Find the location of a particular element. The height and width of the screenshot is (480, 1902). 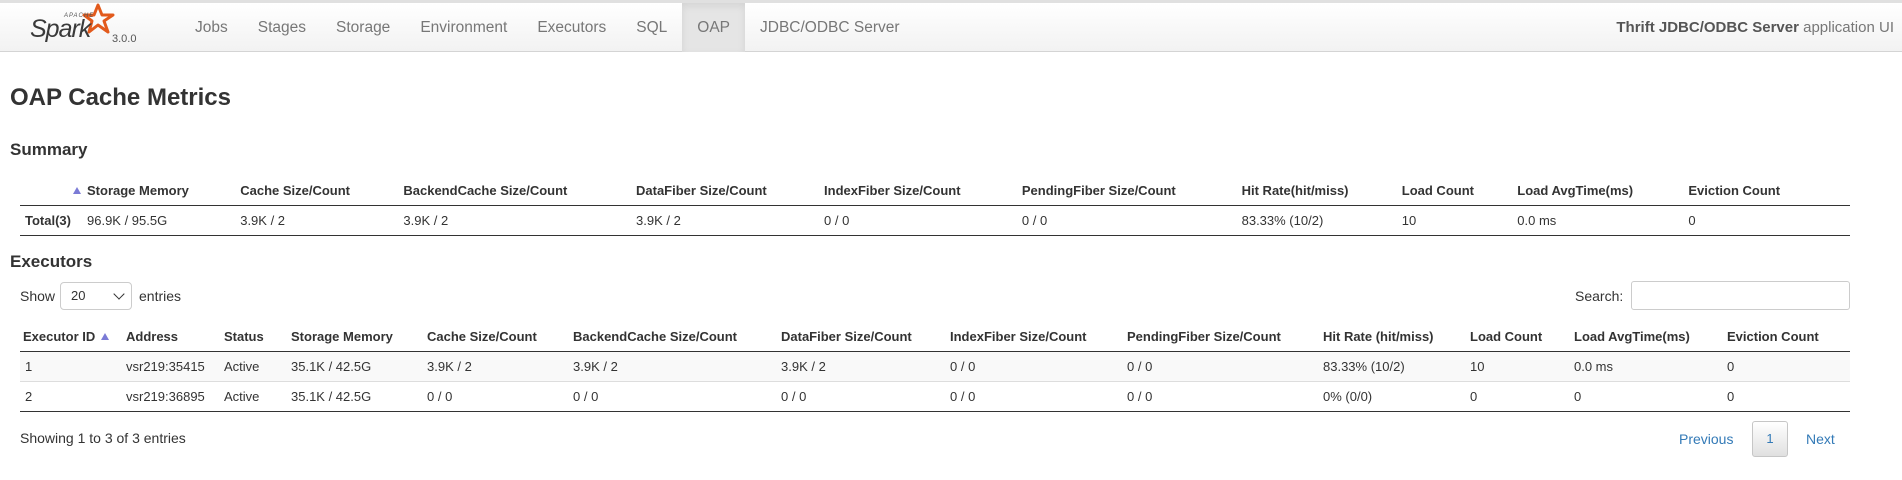

spark-logo: APACHE Spark 3.0.0 is located at coordinates (88, 27).